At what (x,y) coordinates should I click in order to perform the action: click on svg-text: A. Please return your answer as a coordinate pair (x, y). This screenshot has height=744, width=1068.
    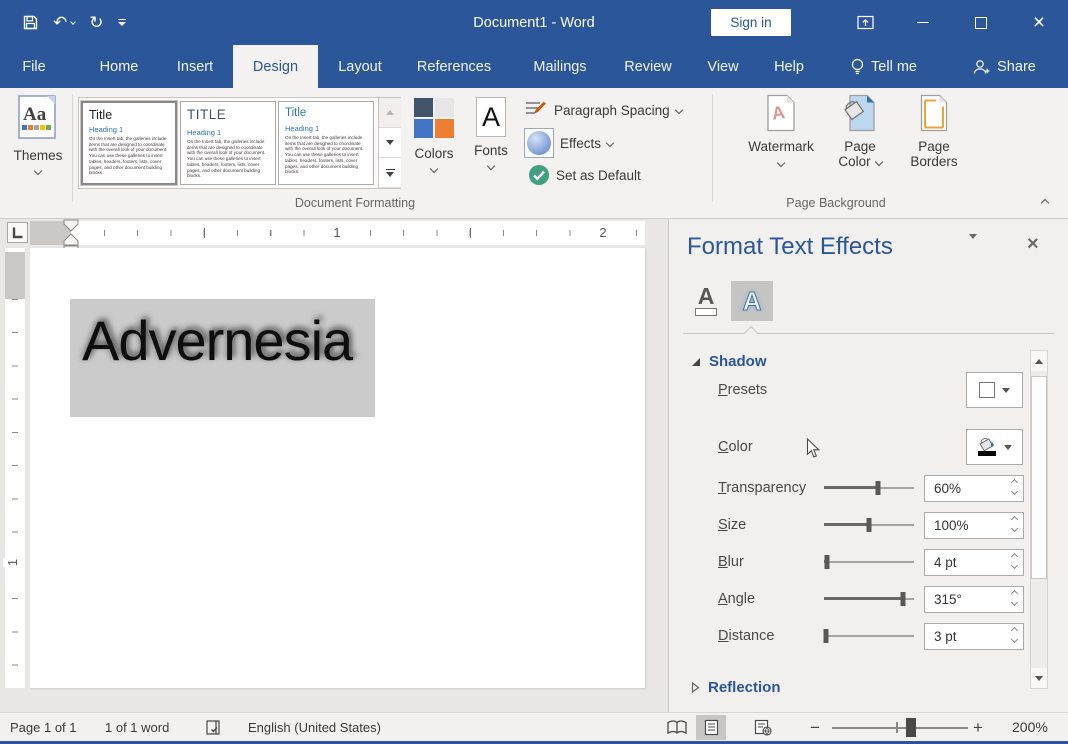
    Looking at the image, I should click on (779, 113).